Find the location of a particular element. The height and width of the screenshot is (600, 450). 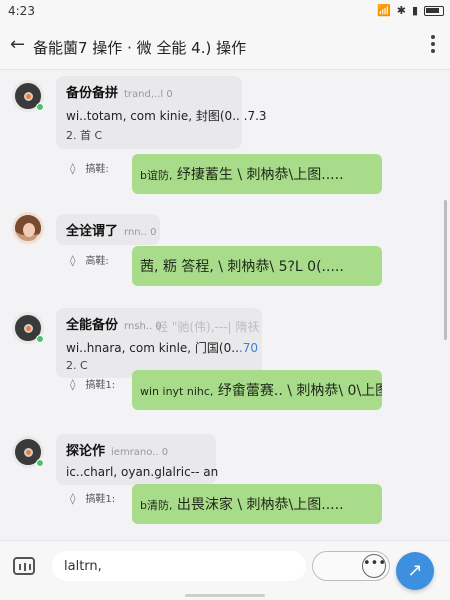

reply-label: ◊ 高鞋: is located at coordinates (89, 260).